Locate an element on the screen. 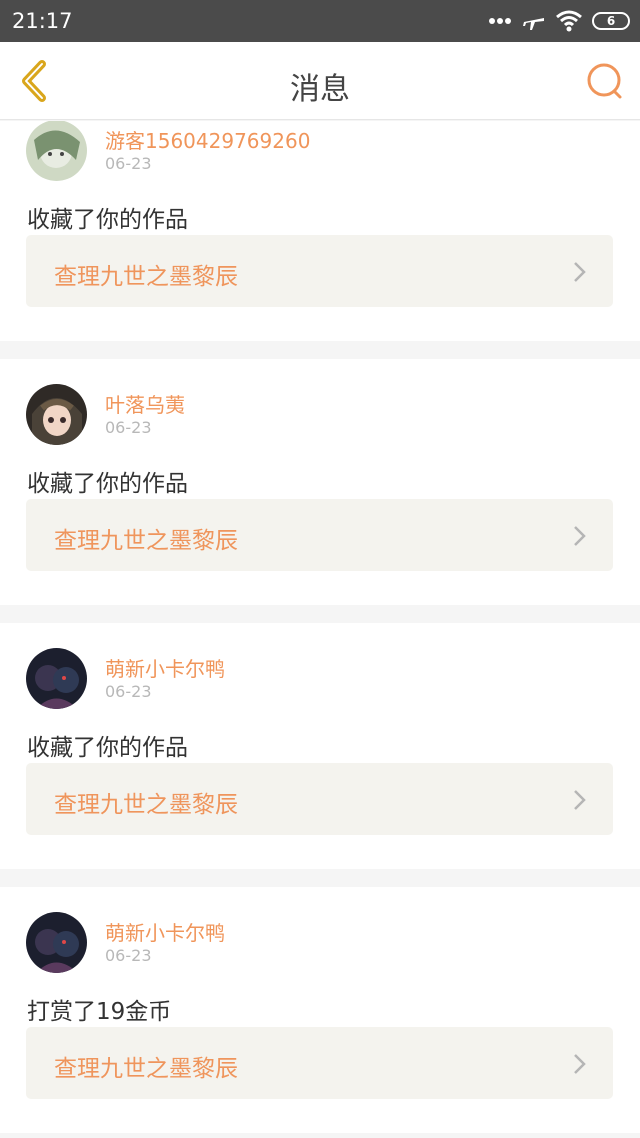 The height and width of the screenshot is (1138, 640). airplane-icon is located at coordinates (533, 24).